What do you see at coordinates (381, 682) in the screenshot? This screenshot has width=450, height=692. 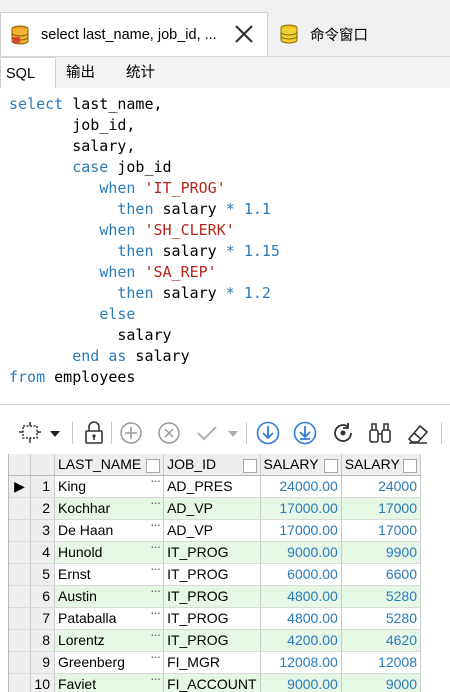 I see `salary-adjusted-cell: 9000` at bounding box center [381, 682].